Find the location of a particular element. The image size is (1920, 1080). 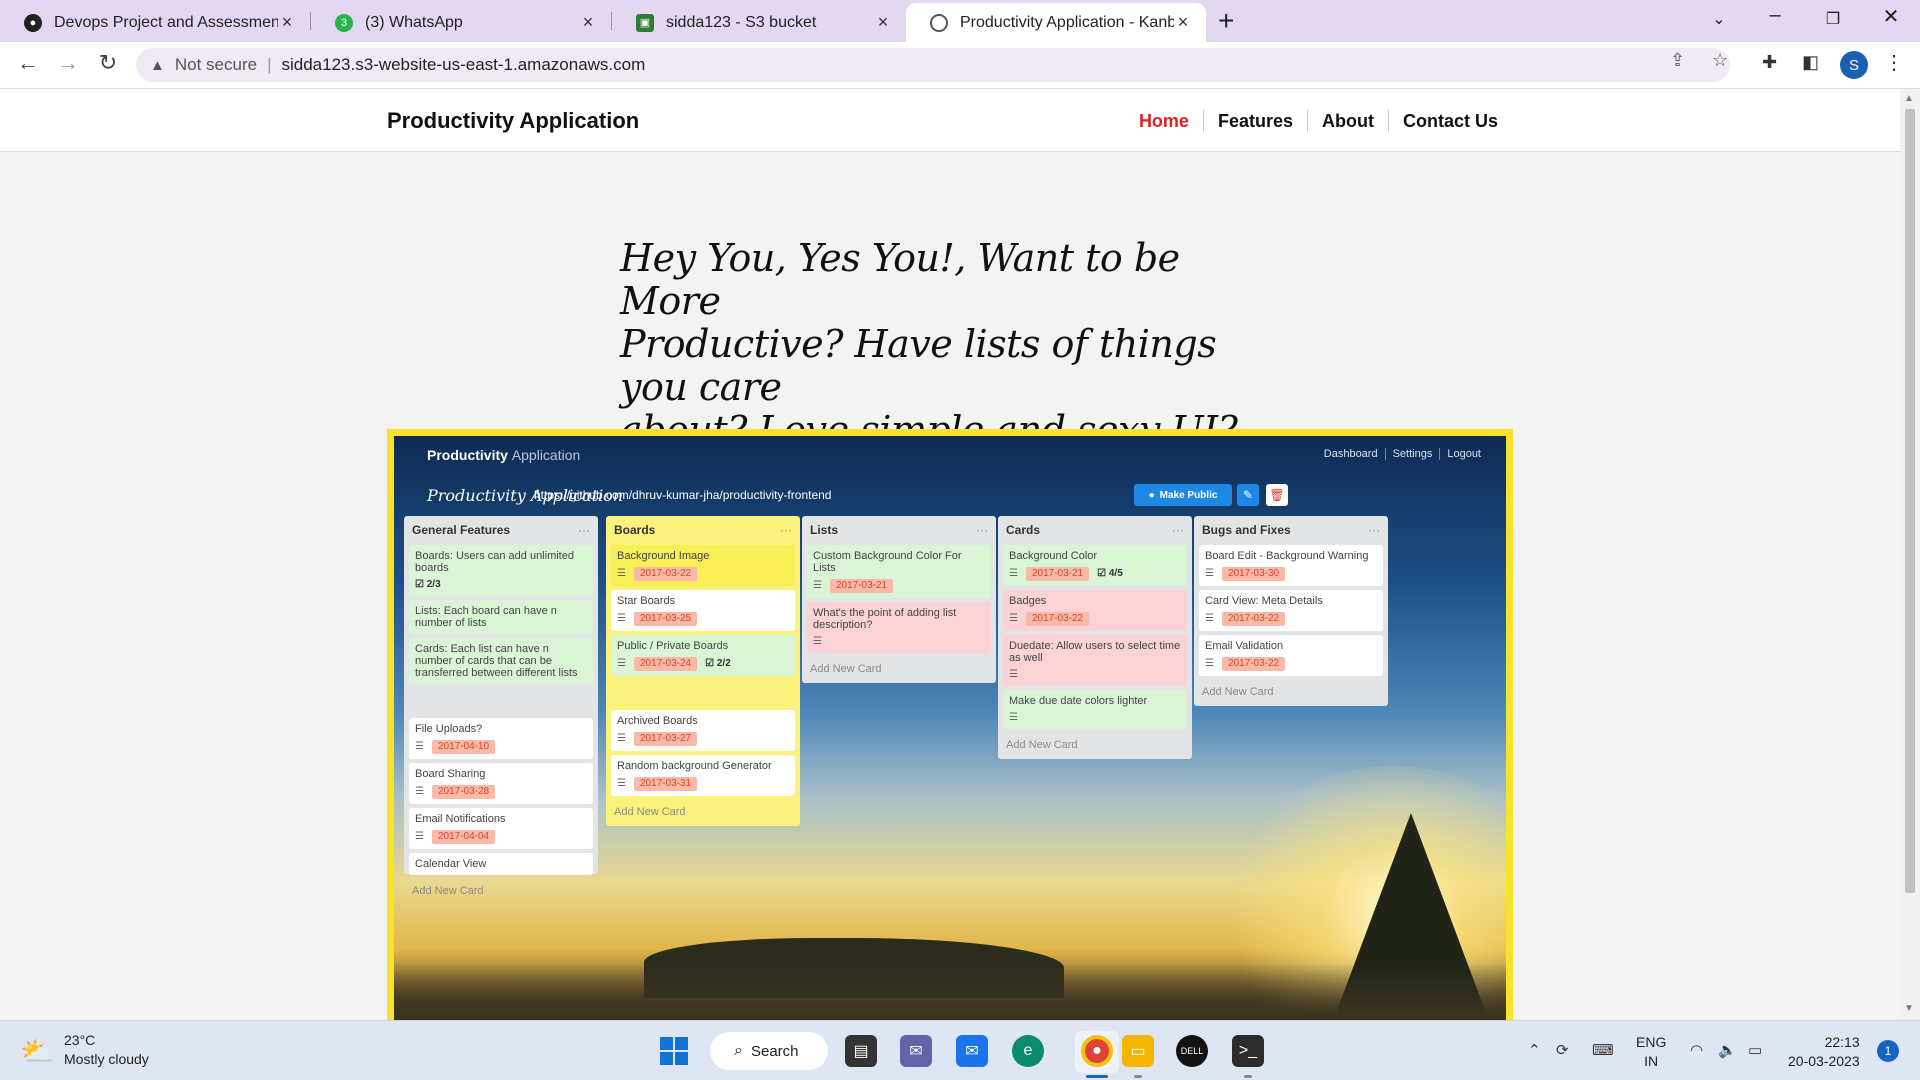

card-text: Background Color is located at coordinates (1053, 556).